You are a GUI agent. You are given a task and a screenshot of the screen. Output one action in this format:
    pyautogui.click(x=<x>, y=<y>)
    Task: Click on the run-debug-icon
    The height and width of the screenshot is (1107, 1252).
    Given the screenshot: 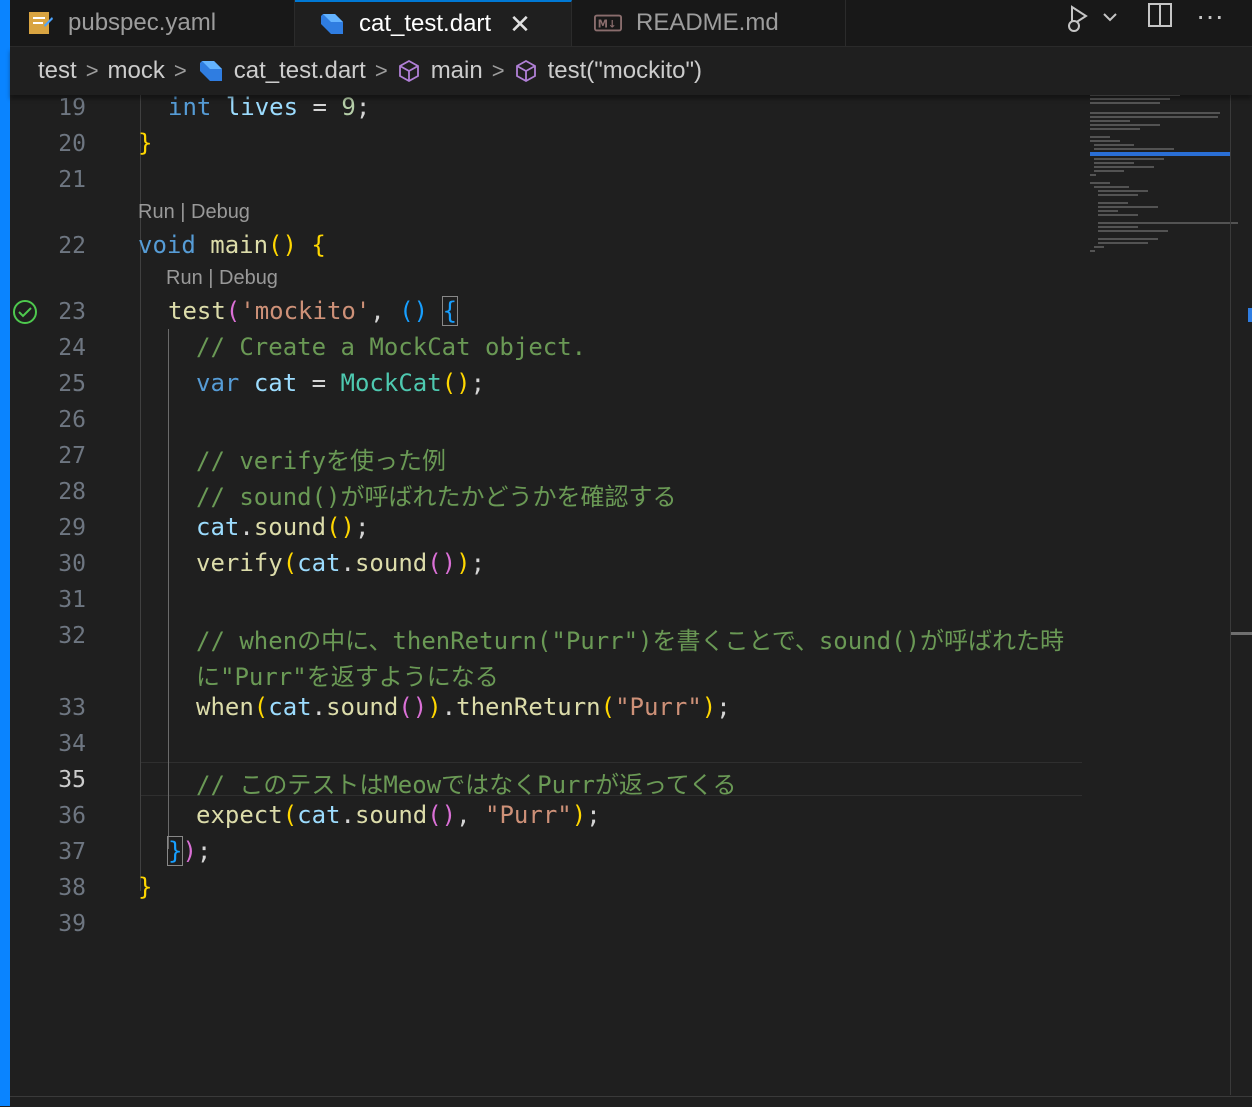 What is the action you would take?
    pyautogui.click(x=1079, y=22)
    